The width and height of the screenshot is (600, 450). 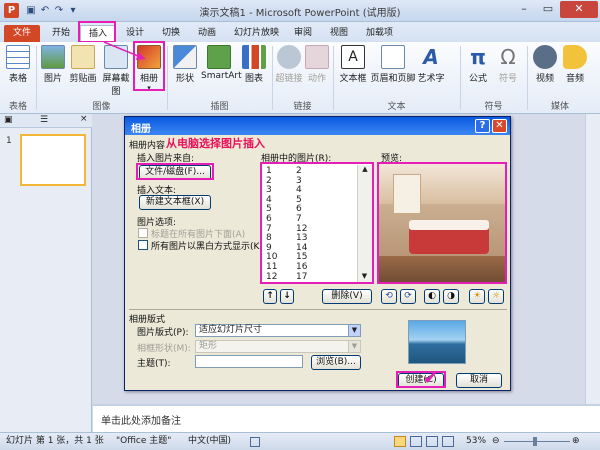 What do you see at coordinates (83, 69) in the screenshot?
I see `clipart-button: 剪贴画` at bounding box center [83, 69].